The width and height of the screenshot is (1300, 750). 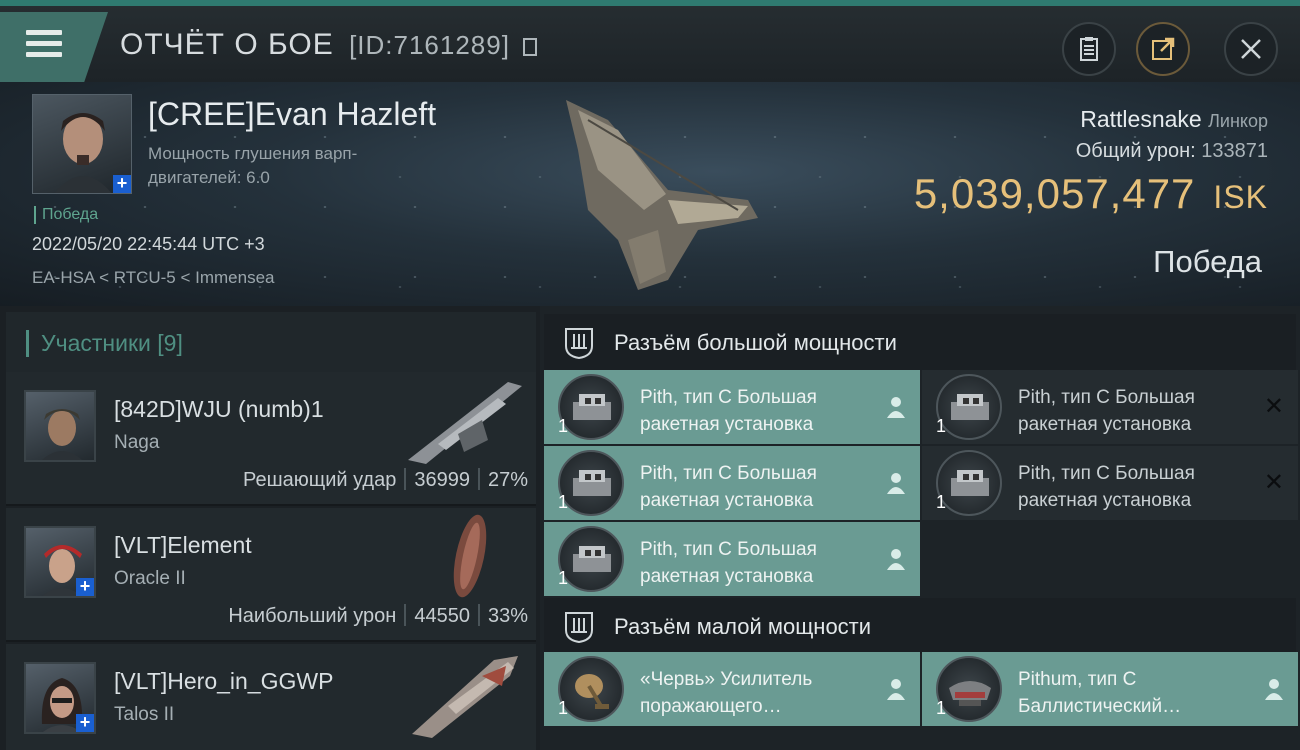 What do you see at coordinates (150, 578) in the screenshot?
I see `participant-ship: Oracle II` at bounding box center [150, 578].